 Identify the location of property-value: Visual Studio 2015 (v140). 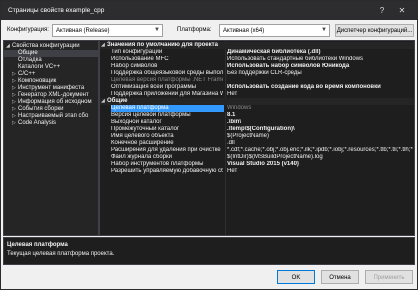
(320, 164).